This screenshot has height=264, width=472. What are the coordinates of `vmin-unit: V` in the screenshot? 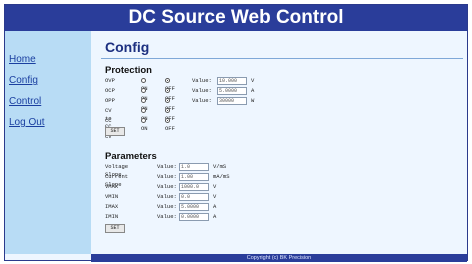 It's located at (215, 196).